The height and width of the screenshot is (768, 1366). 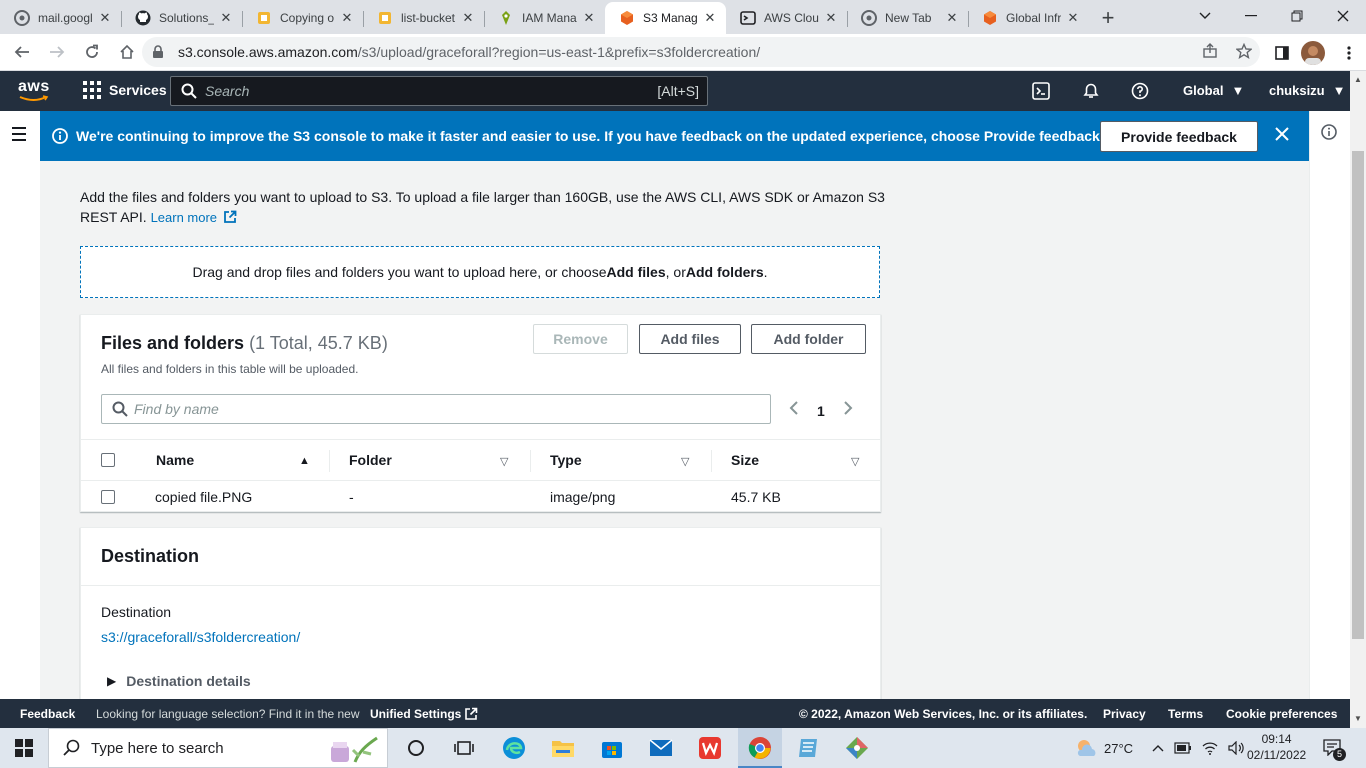 I want to click on windows-start-icon, so click(x=24, y=748).